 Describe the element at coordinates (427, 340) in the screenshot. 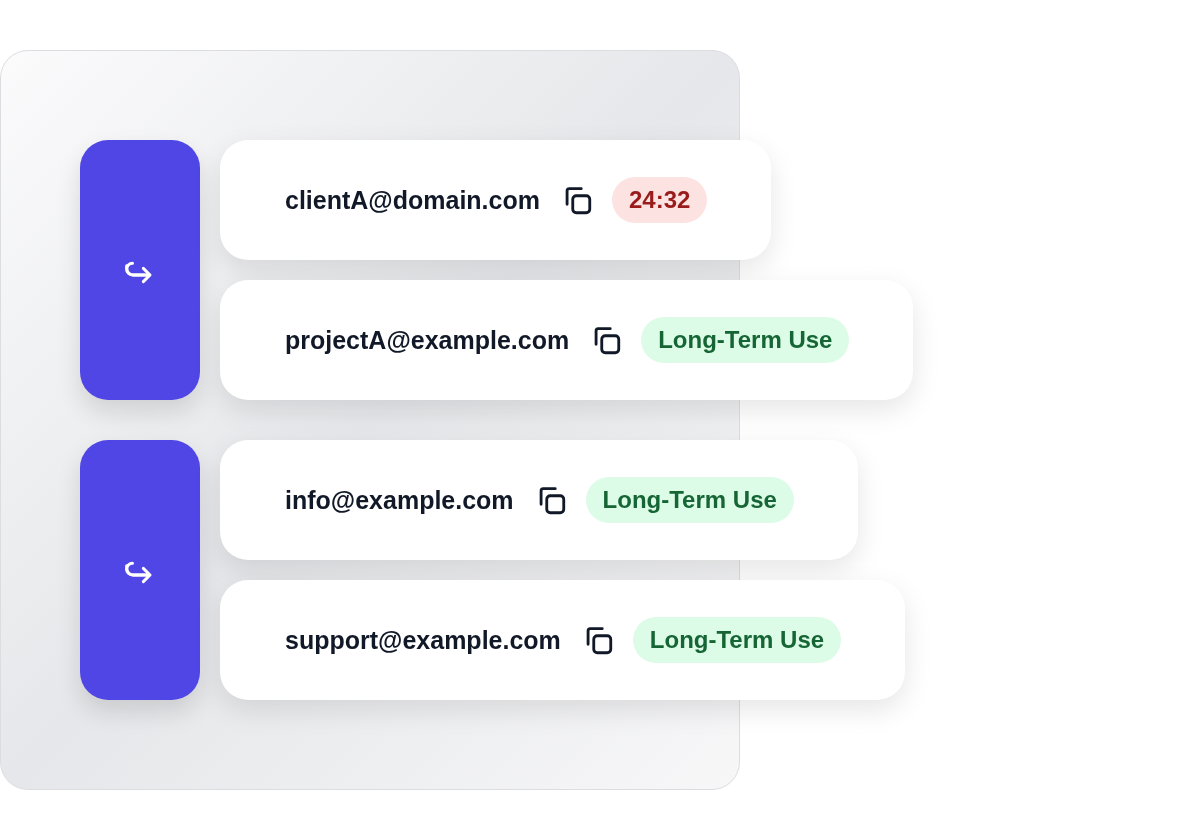

I see `email-address: projectA@example.com` at that location.